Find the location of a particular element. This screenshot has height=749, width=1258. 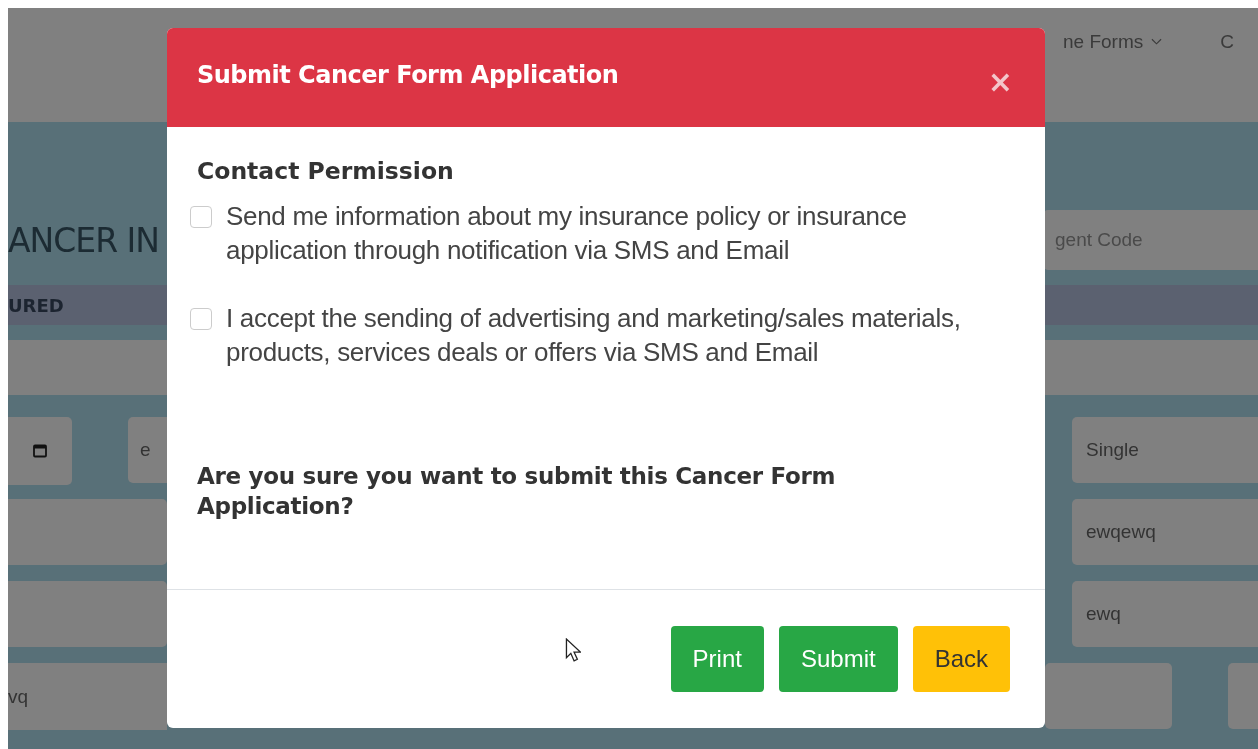

calendar-icon is located at coordinates (40, 451).